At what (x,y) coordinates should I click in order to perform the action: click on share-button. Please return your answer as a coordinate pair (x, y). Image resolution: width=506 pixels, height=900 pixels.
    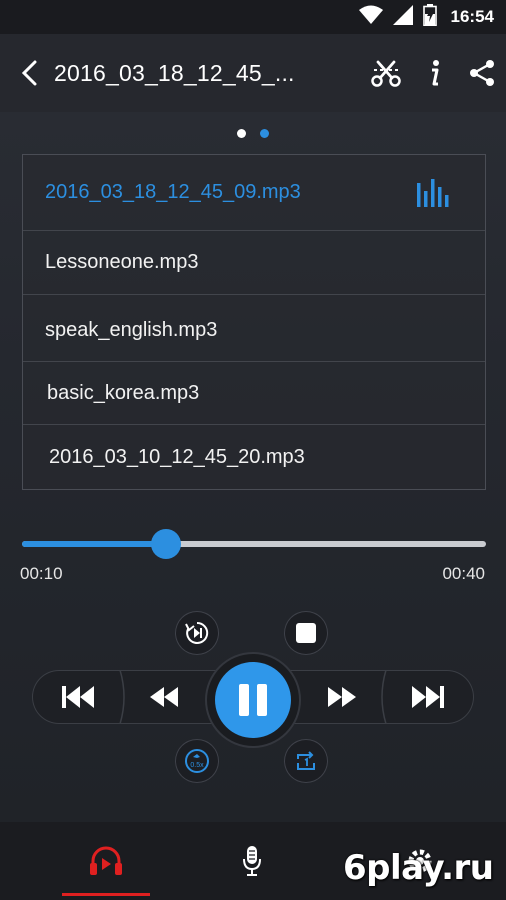
    Looking at the image, I should click on (482, 73).